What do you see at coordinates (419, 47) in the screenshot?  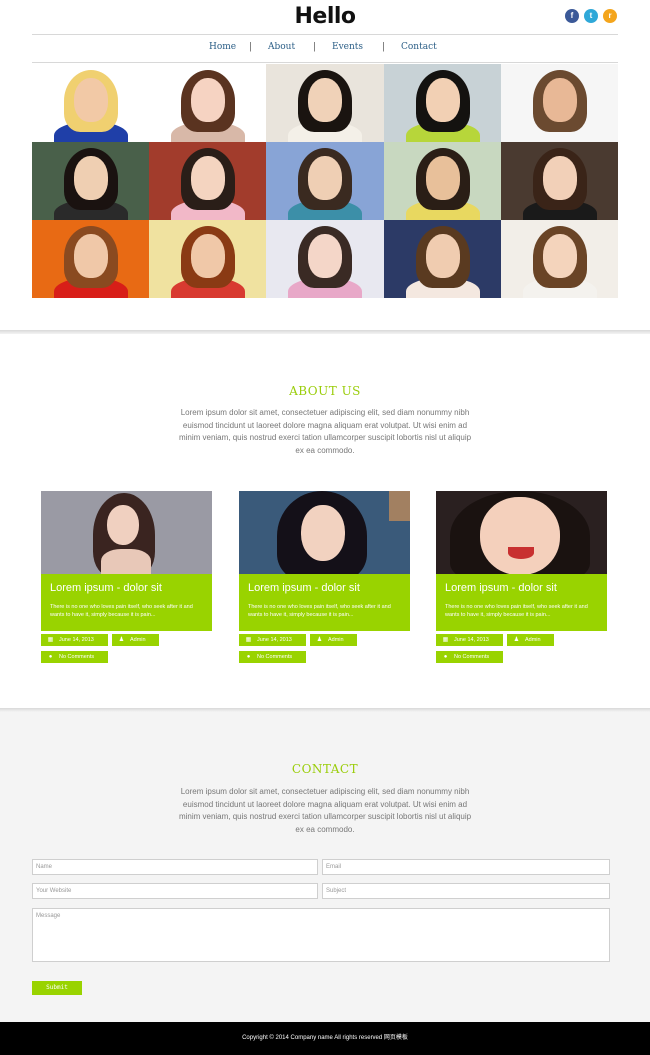 I see `nav-item-contact: Contact` at bounding box center [419, 47].